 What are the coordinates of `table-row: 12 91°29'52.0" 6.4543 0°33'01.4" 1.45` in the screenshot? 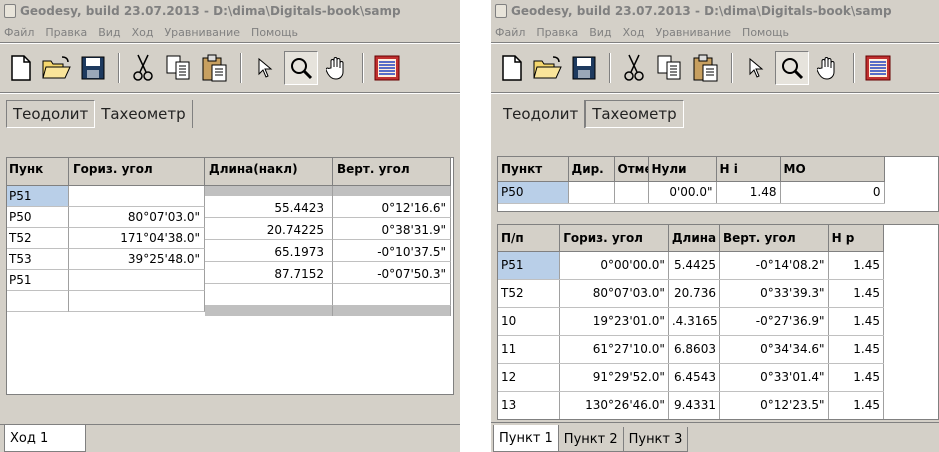 It's located at (691, 377).